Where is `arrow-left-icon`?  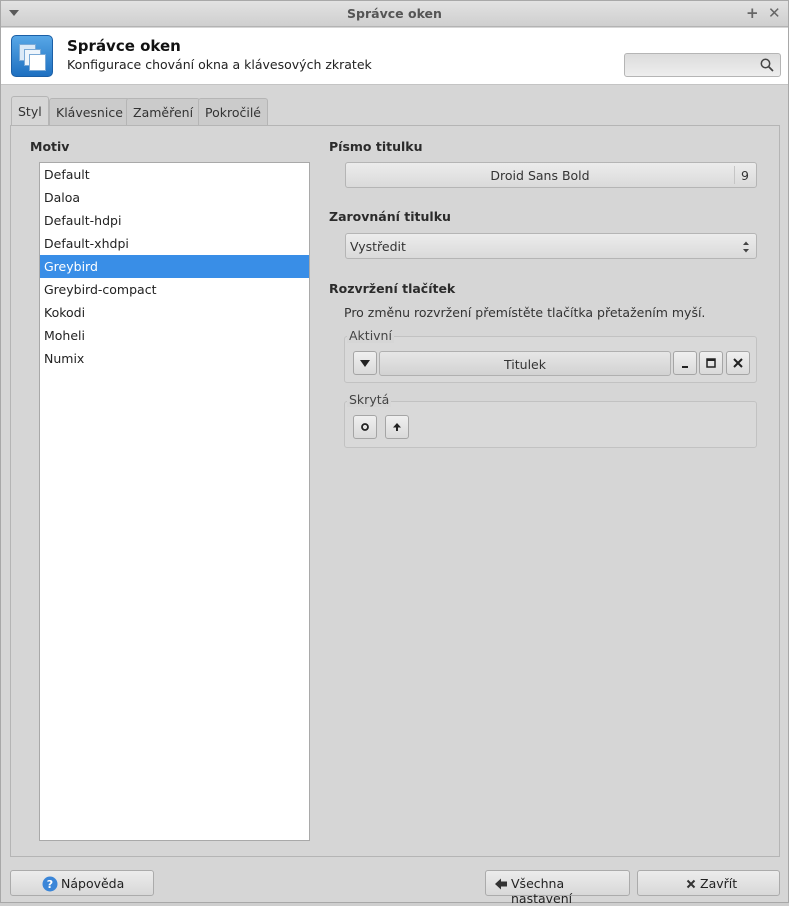
arrow-left-icon is located at coordinates (501, 884).